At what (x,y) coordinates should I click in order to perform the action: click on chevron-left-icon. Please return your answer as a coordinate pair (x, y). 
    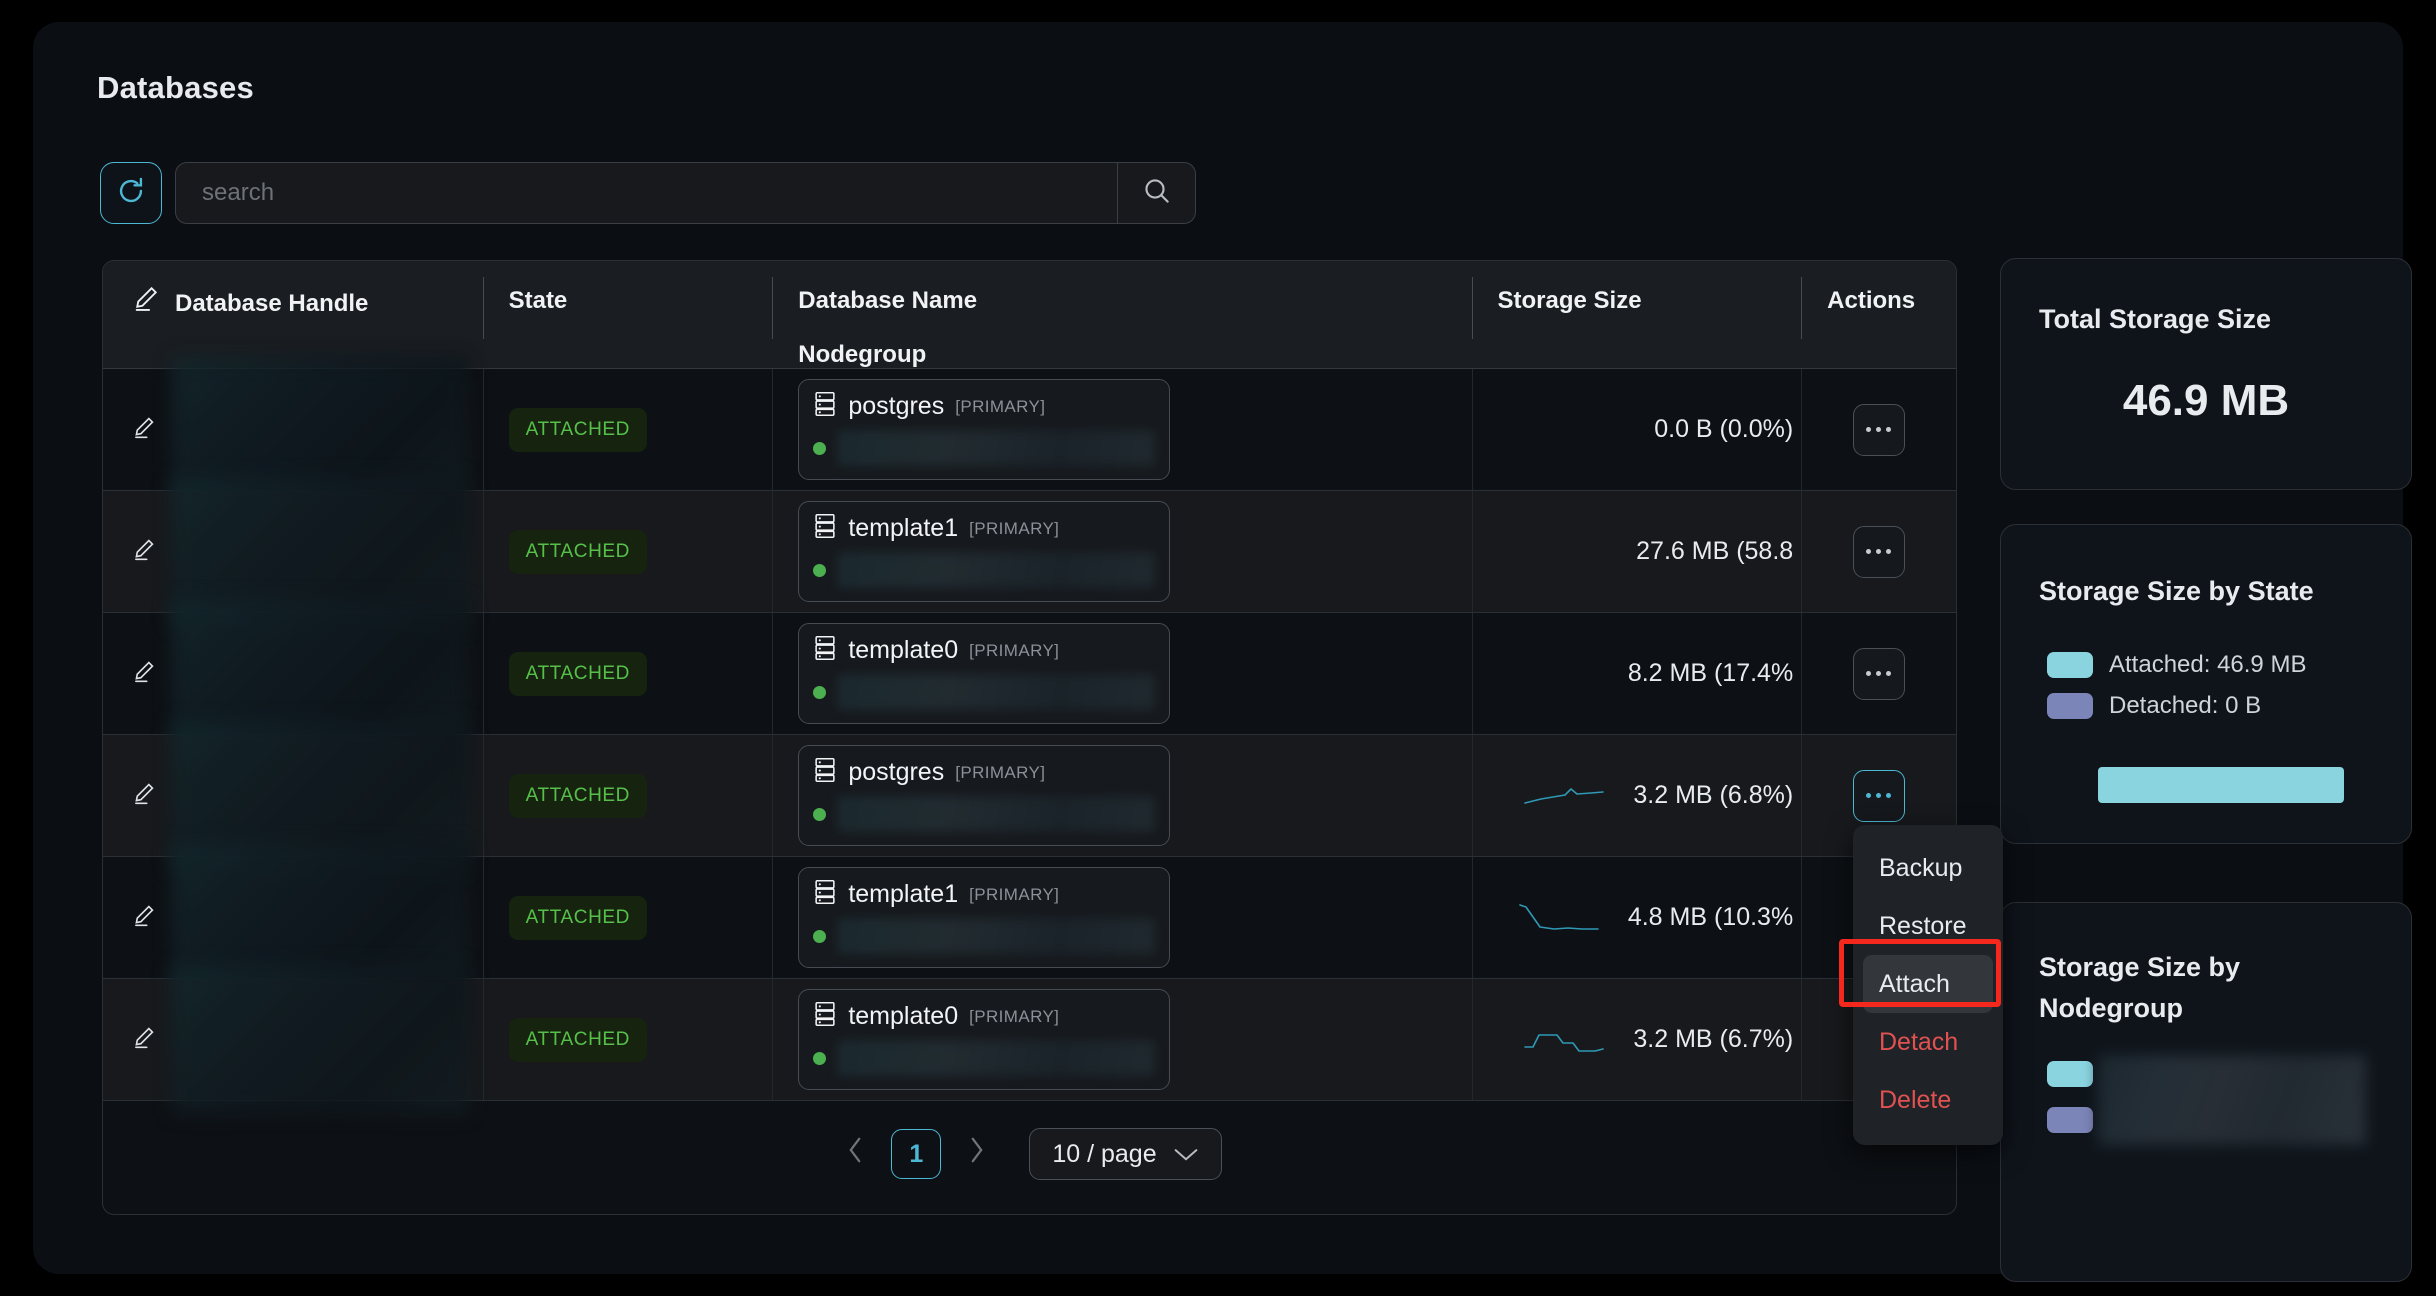
    Looking at the image, I should click on (855, 1154).